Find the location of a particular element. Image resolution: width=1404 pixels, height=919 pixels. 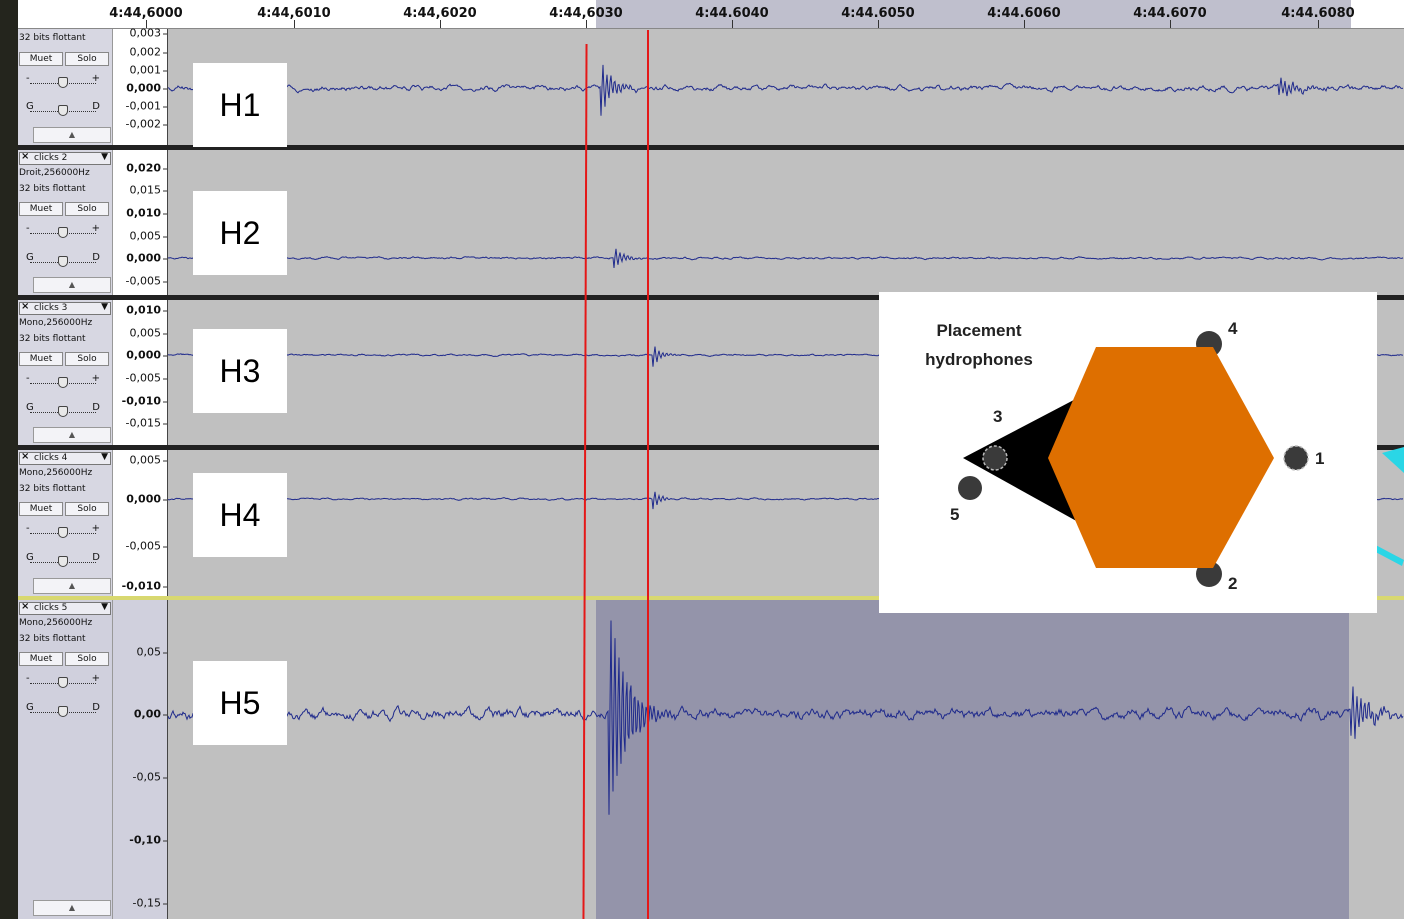

hydrophone-label-h4: H4 is located at coordinates (240, 515).